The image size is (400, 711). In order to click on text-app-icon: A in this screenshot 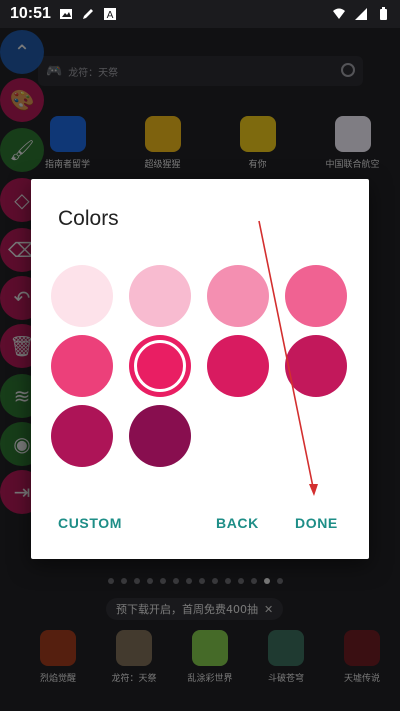, I will do `click(109, 14)`.